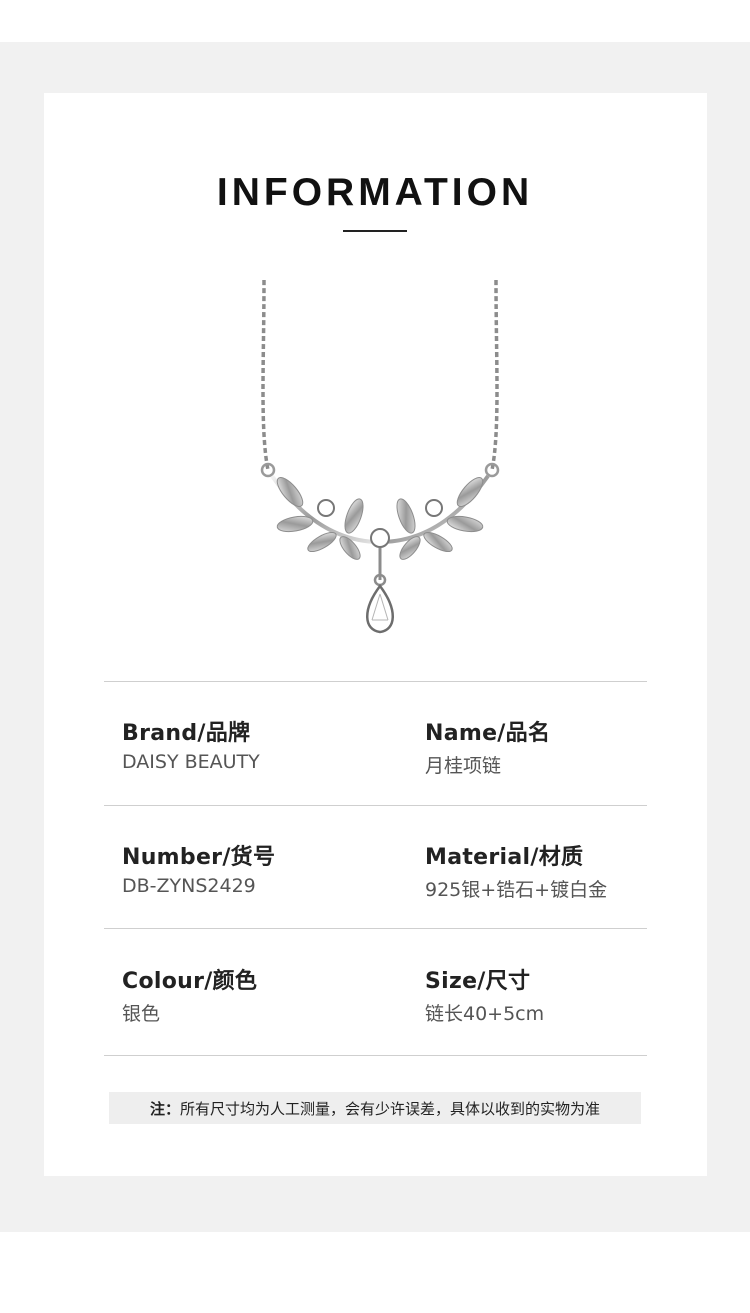 This screenshot has width=750, height=1313. Describe the element at coordinates (164, 1108) in the screenshot. I see `note-prefix: 注：` at that location.